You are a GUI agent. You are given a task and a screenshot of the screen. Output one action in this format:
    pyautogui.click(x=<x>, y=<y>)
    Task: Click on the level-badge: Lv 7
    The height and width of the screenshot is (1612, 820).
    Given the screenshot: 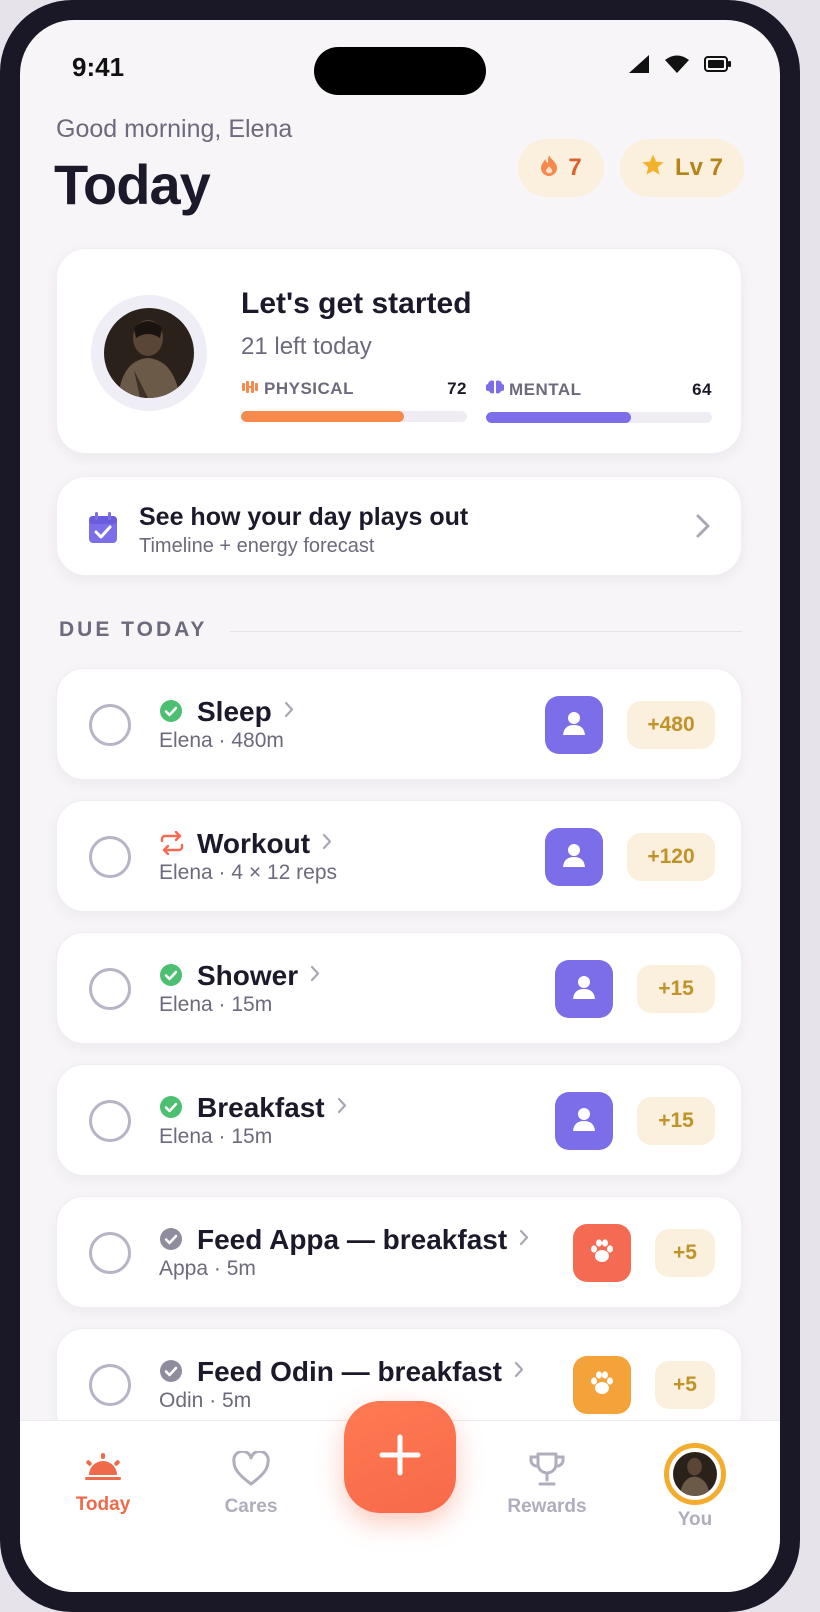 What is the action you would take?
    pyautogui.click(x=682, y=168)
    